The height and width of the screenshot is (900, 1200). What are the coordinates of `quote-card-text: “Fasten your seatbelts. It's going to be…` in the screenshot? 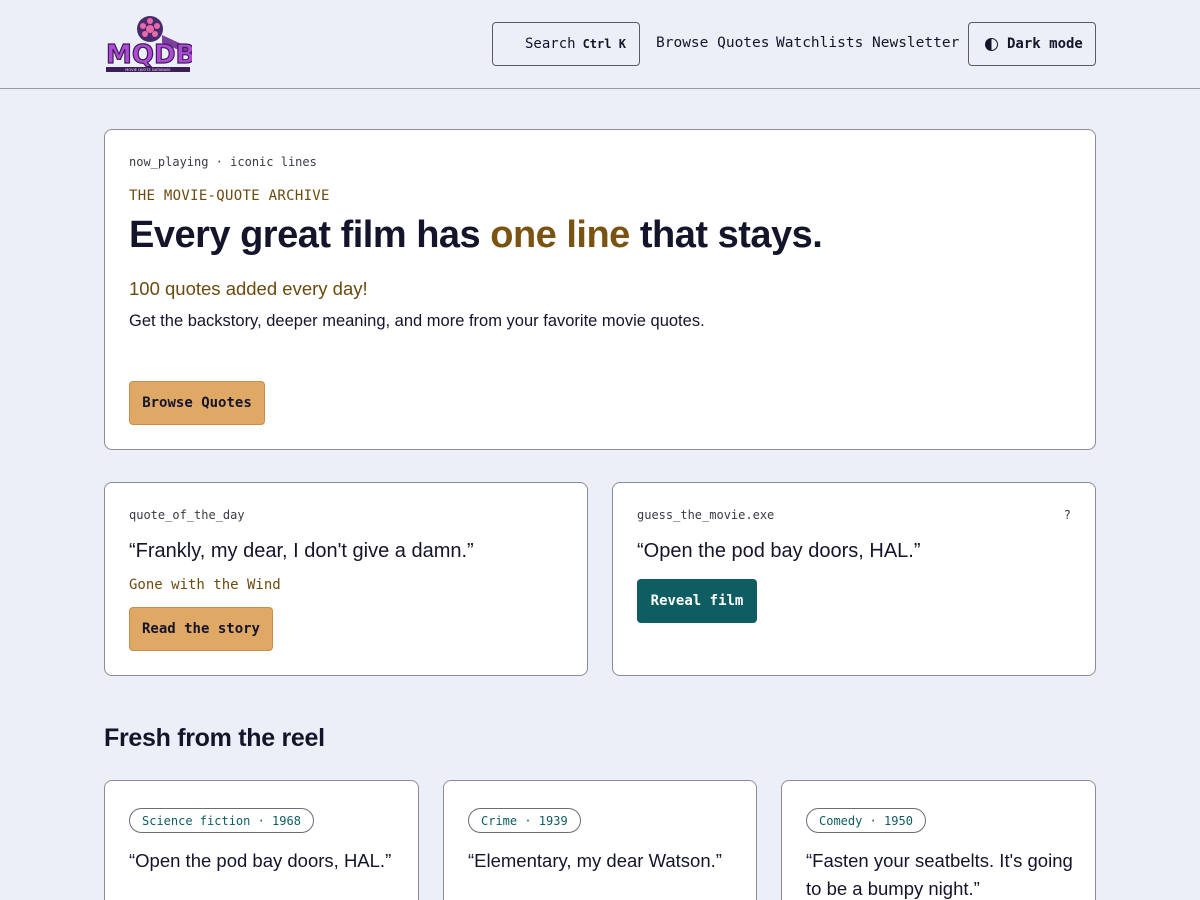 It's located at (939, 874).